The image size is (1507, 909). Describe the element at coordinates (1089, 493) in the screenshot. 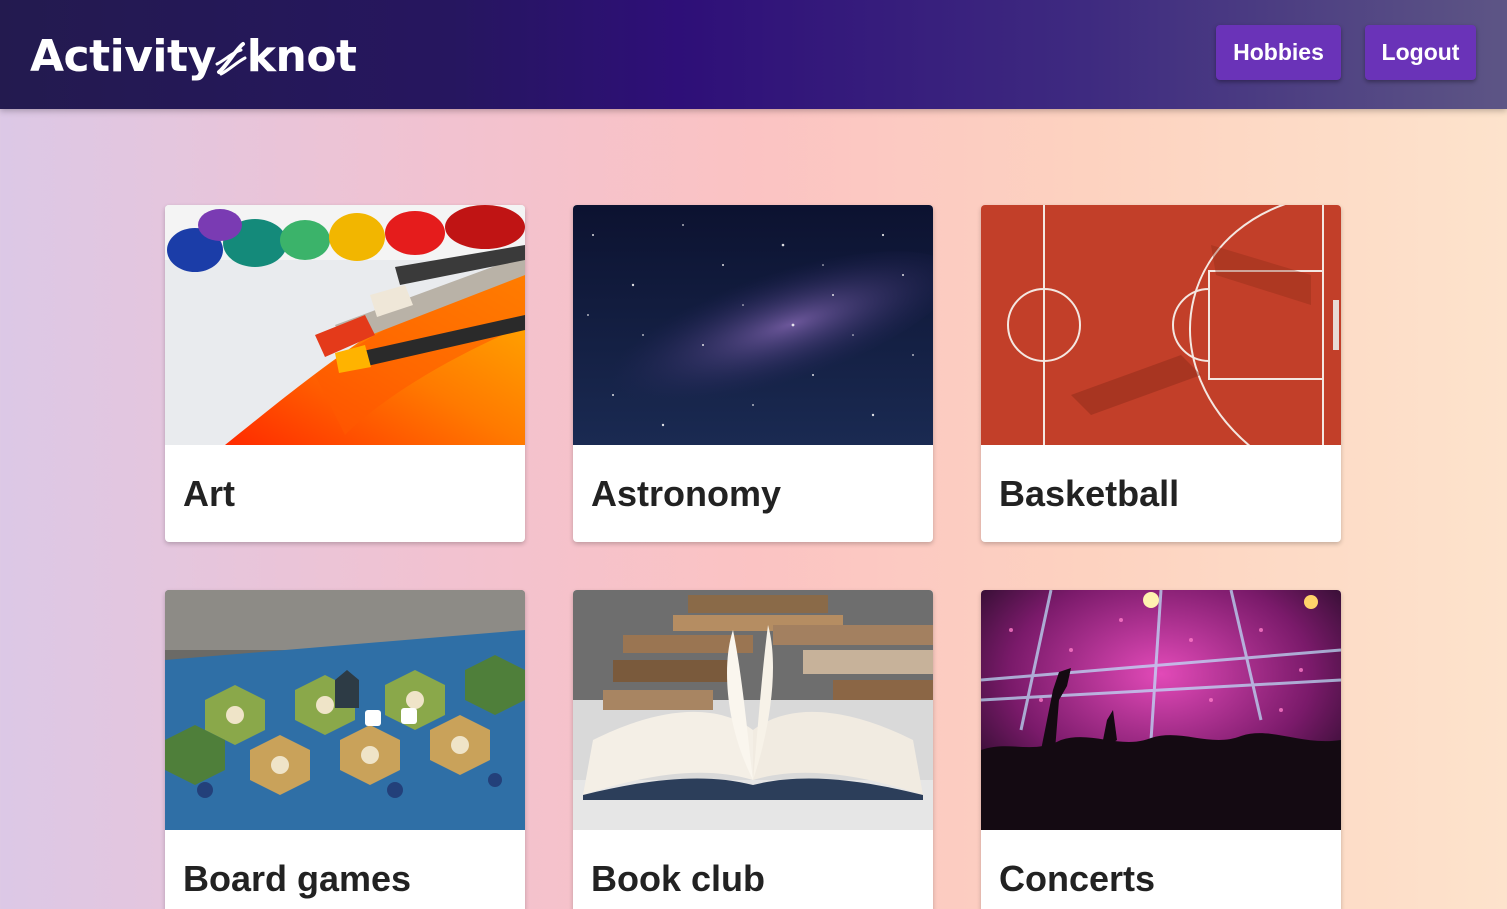

I see `hobby-title: Basketball` at that location.